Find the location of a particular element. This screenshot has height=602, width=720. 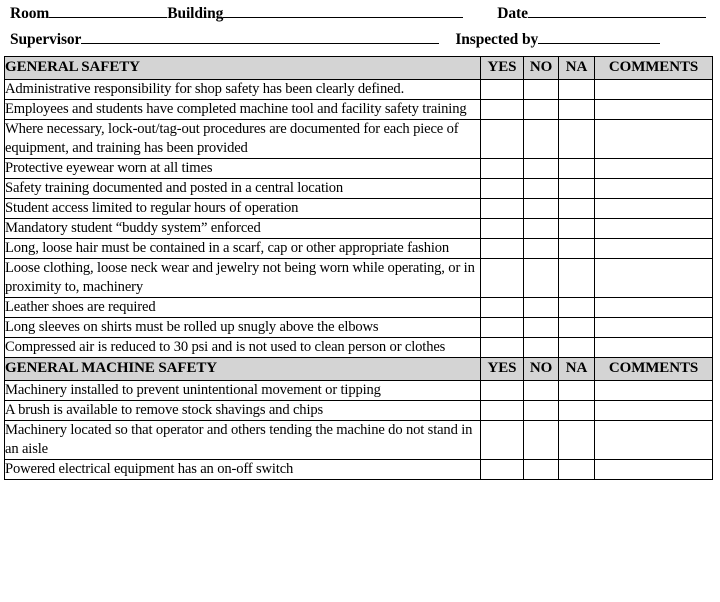

column-header-na: NA is located at coordinates (576, 369).